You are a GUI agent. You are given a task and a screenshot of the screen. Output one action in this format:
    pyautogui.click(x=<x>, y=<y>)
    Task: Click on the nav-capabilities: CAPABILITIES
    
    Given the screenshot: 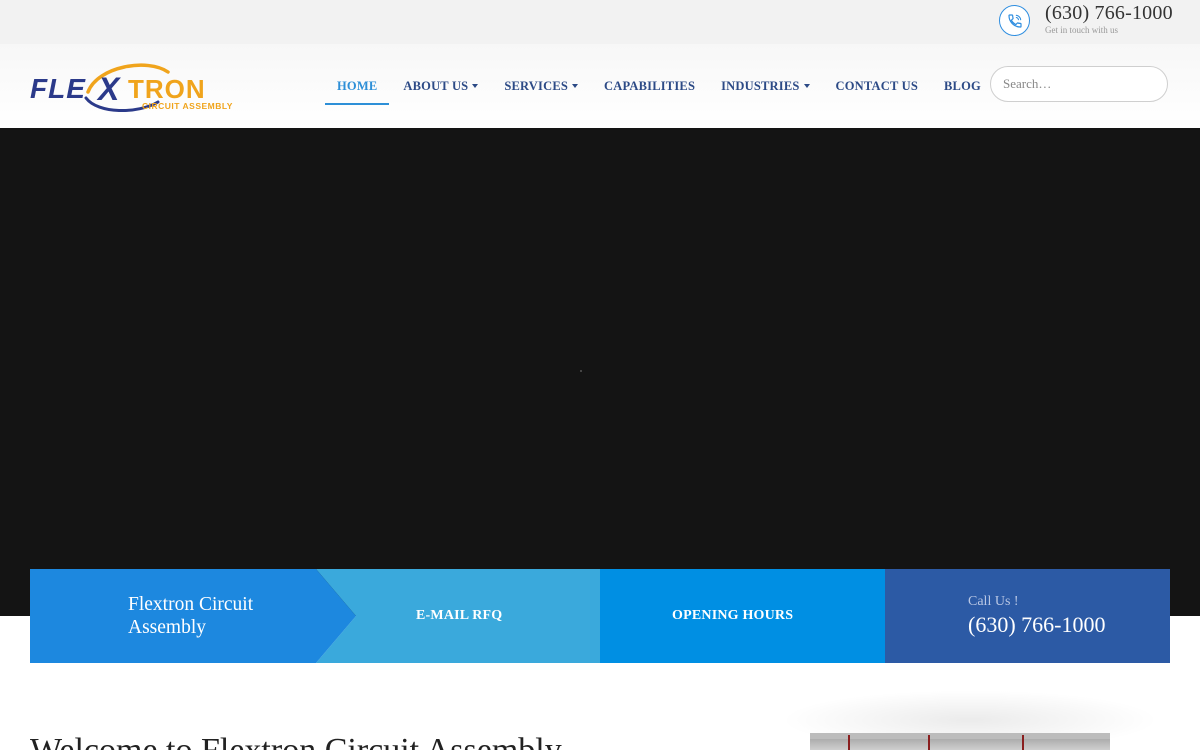 What is the action you would take?
    pyautogui.click(x=649, y=86)
    